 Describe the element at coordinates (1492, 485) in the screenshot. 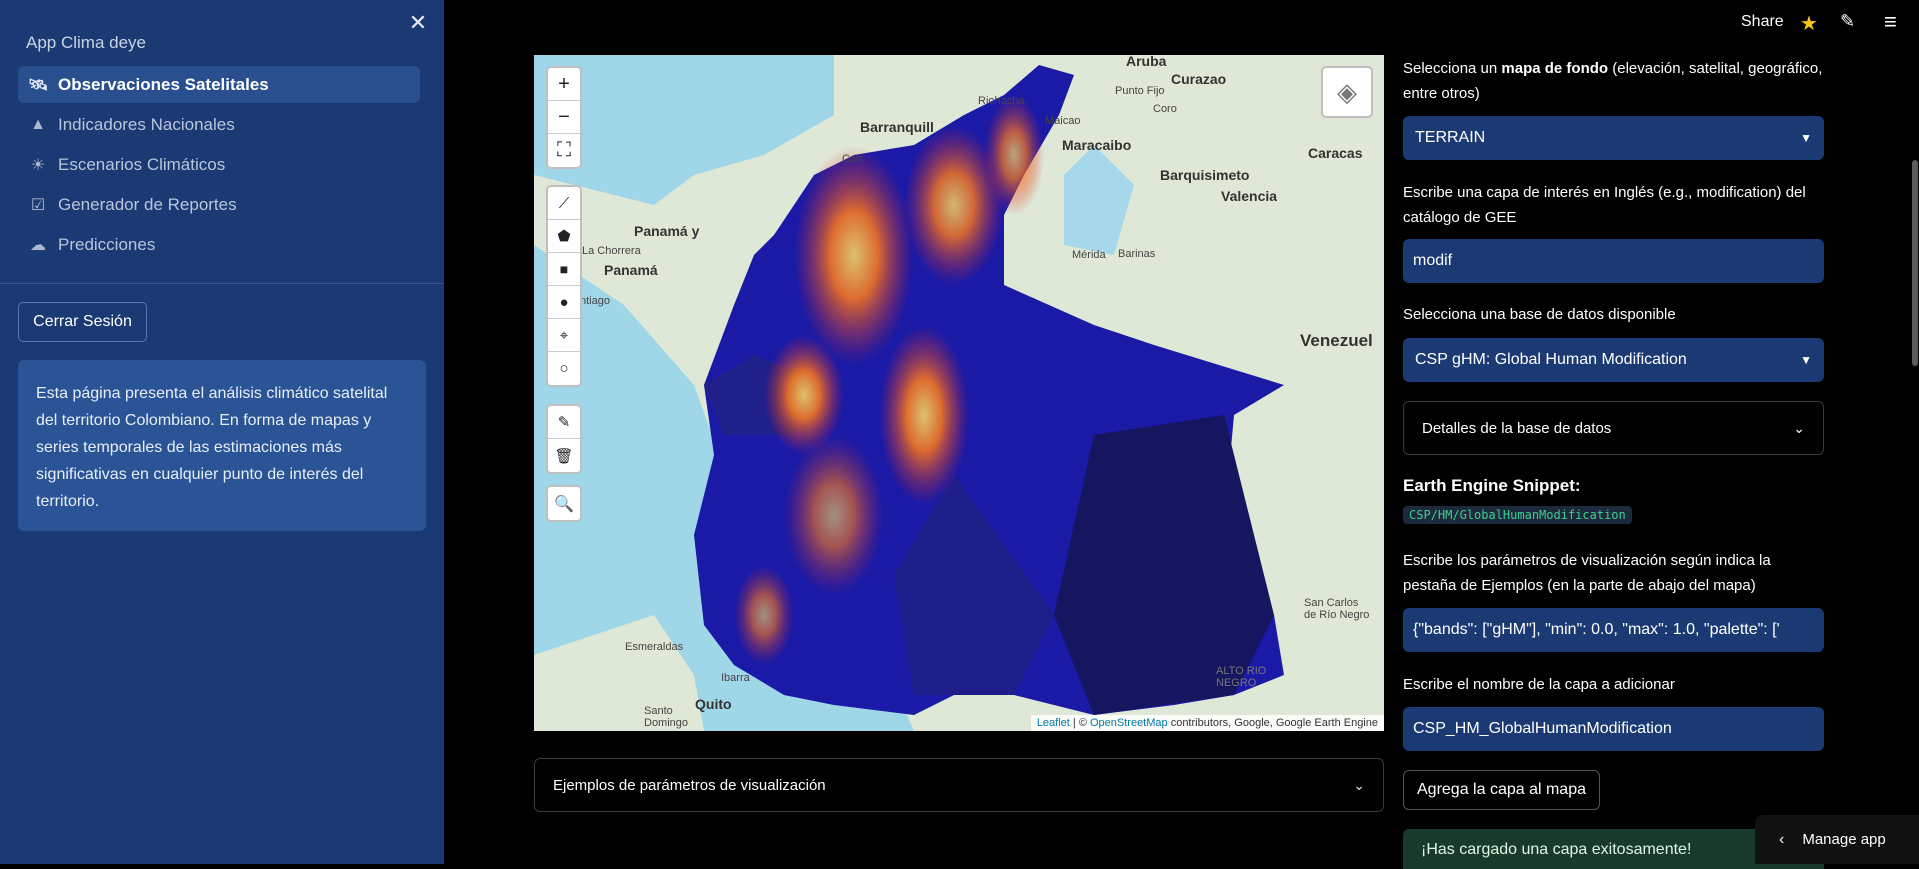

I see `snippet-heading: Earth Engine Snippet:` at that location.